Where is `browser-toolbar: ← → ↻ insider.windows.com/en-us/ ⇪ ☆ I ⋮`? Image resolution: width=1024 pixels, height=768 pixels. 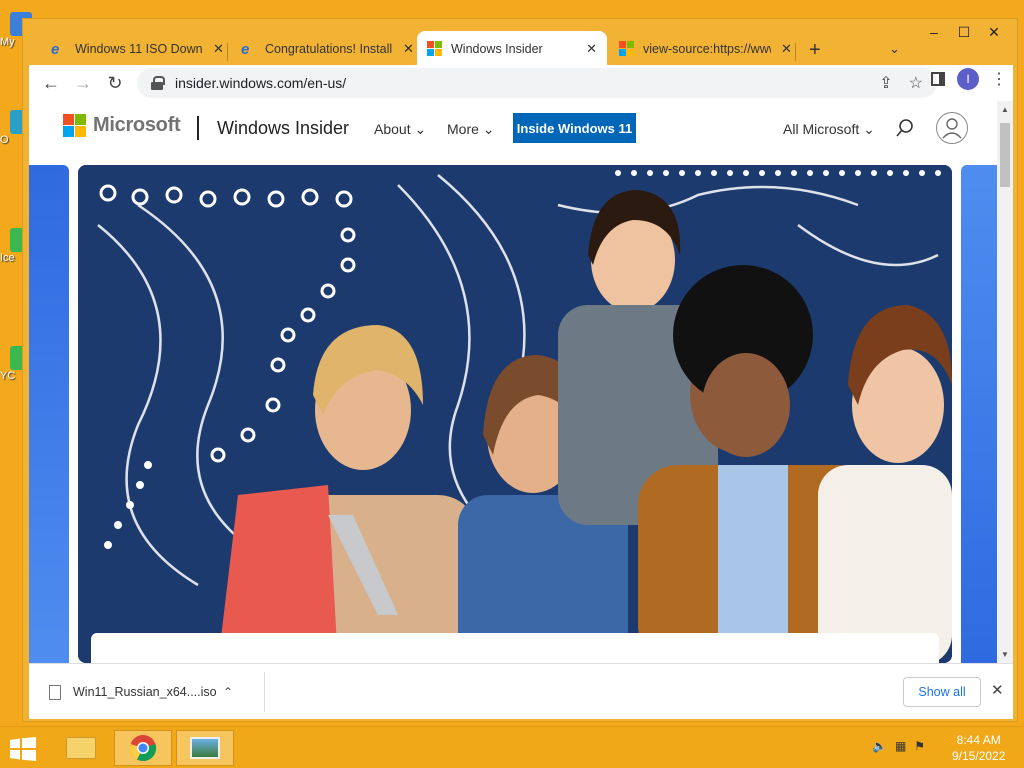 browser-toolbar: ← → ↻ insider.windows.com/en-us/ ⇪ ☆ I ⋮ is located at coordinates (521, 83).